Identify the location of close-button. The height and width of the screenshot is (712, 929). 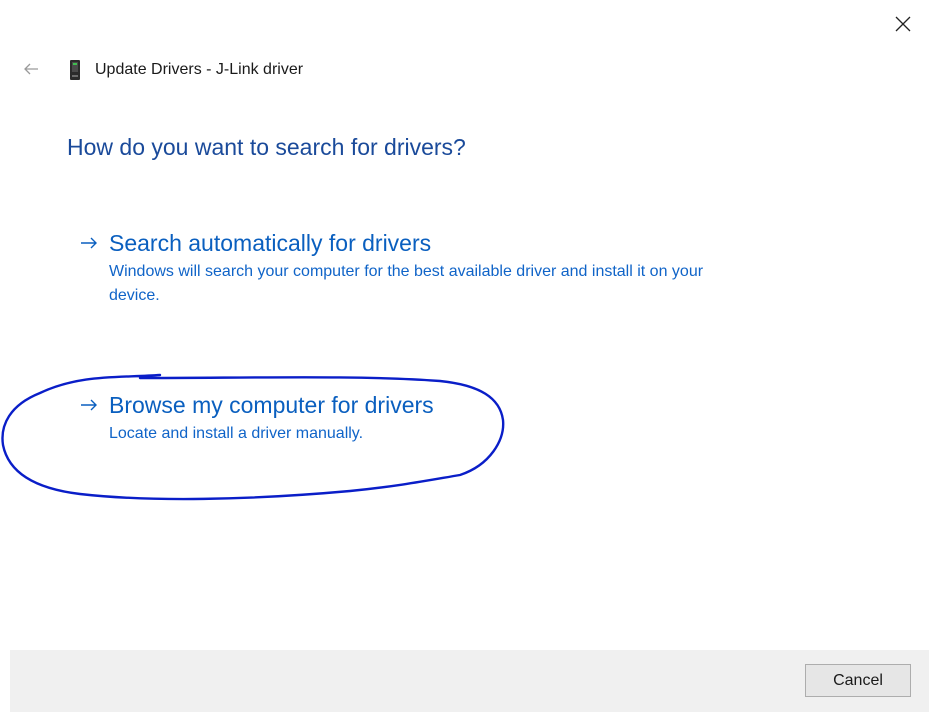
(903, 24).